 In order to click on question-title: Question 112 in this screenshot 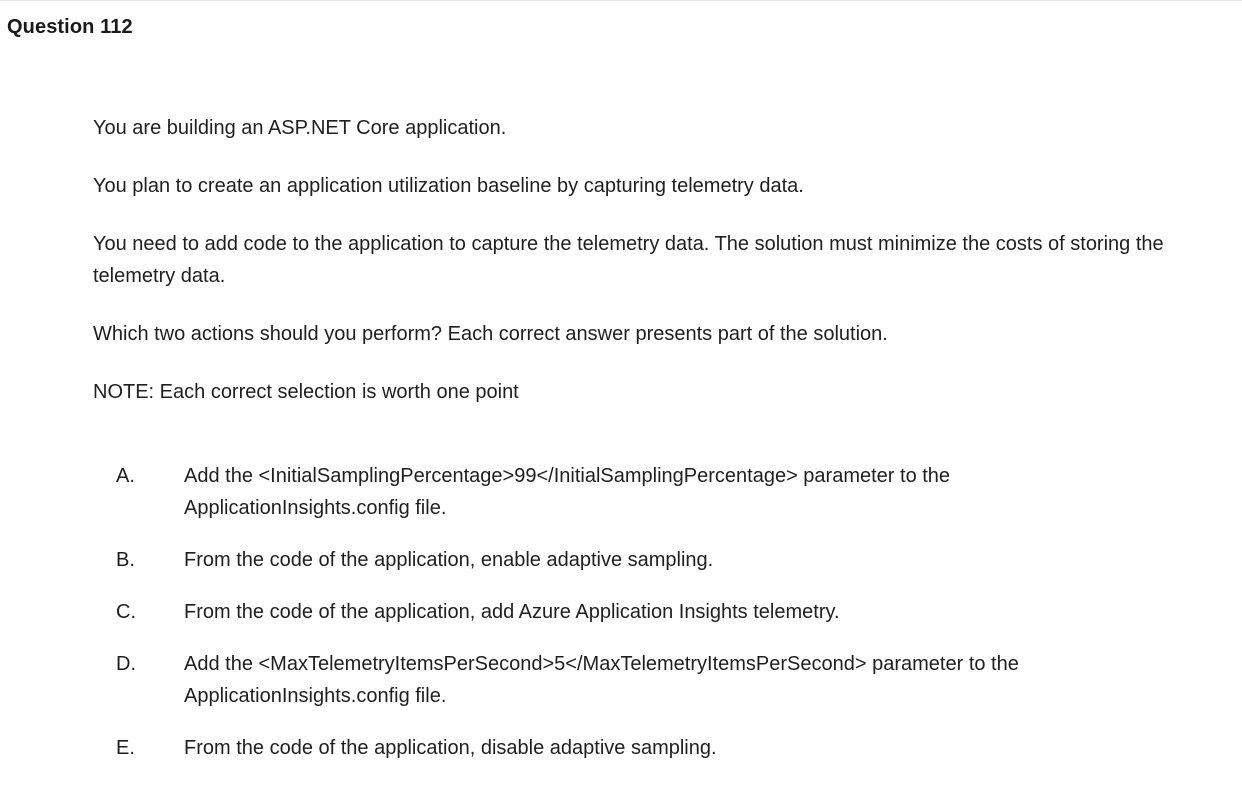, I will do `click(70, 27)`.